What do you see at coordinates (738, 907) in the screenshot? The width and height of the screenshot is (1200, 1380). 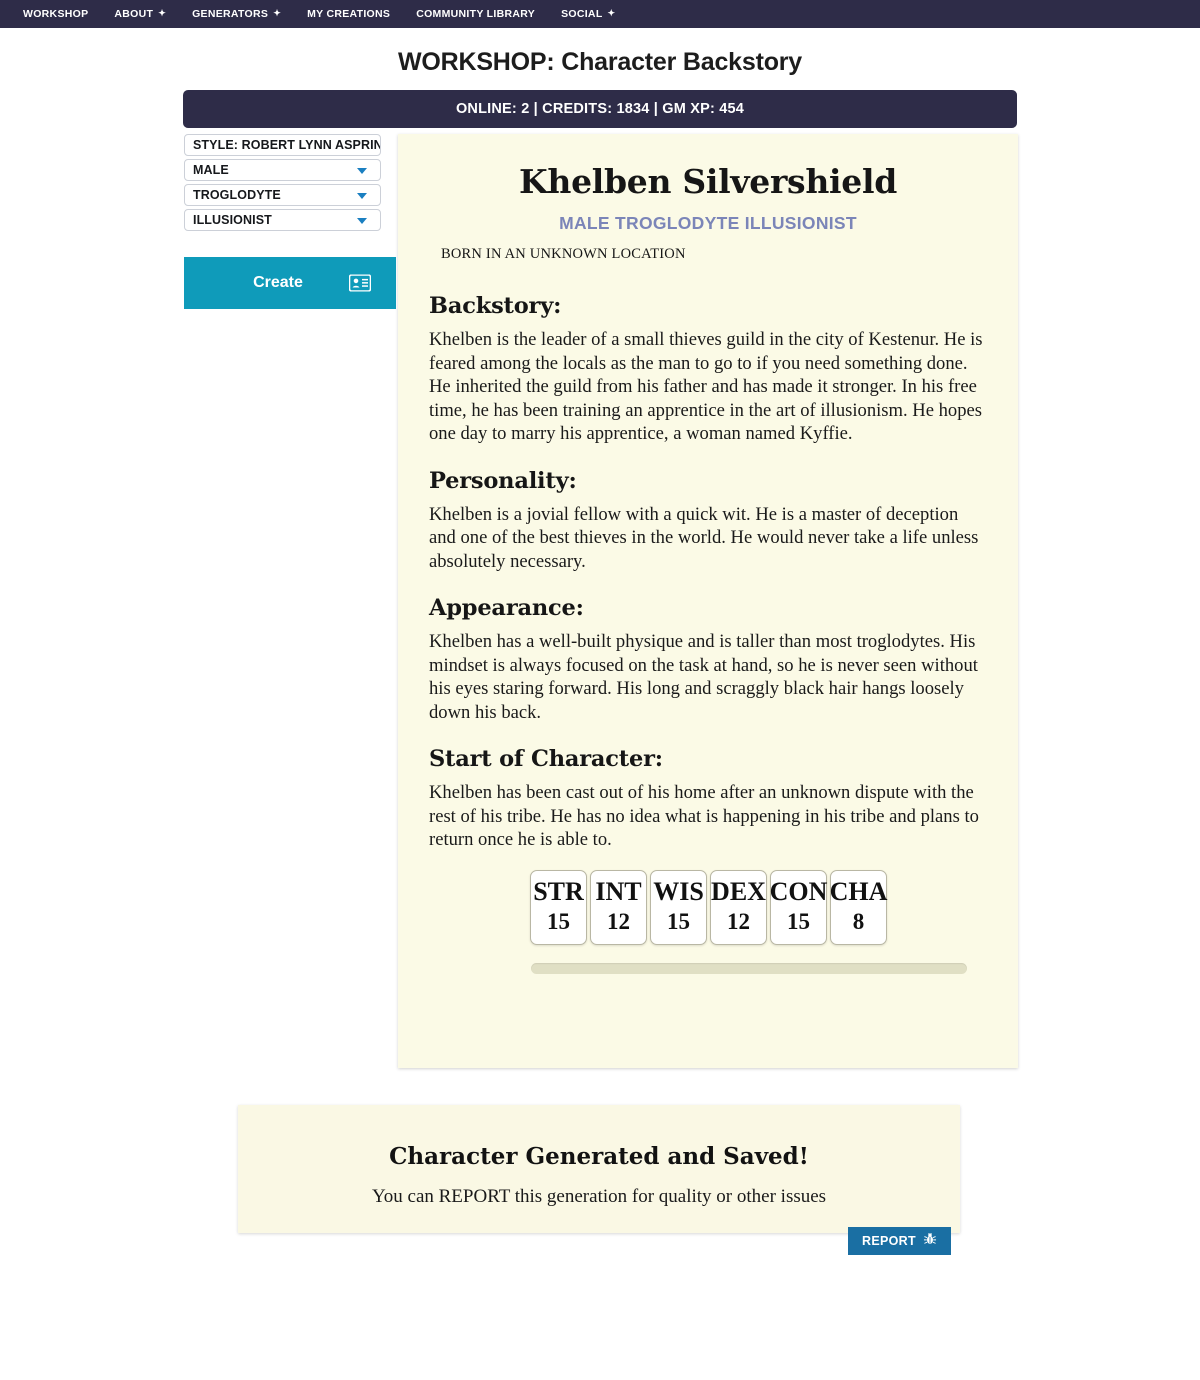 I see `stat-box-dex: DEX 12` at bounding box center [738, 907].